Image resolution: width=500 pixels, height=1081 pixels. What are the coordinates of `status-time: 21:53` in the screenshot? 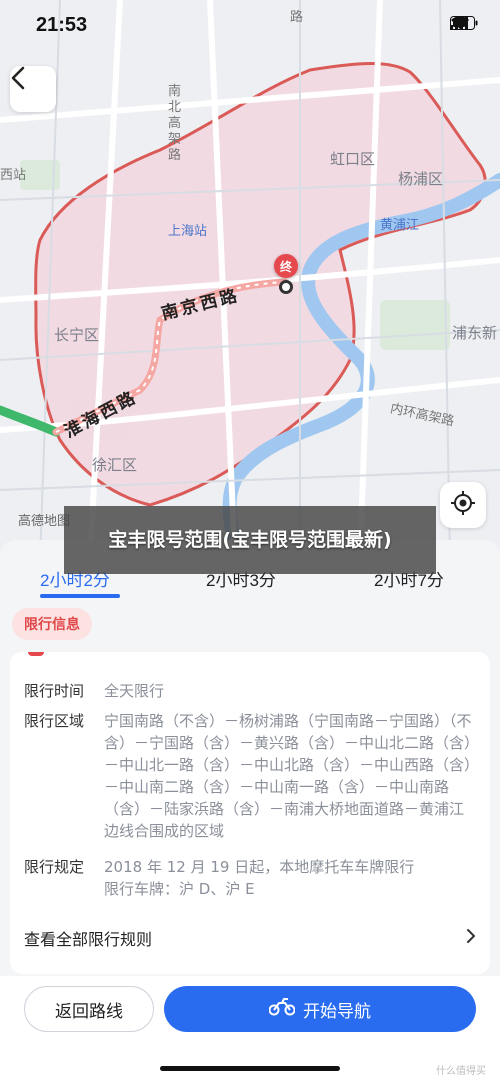 It's located at (62, 25).